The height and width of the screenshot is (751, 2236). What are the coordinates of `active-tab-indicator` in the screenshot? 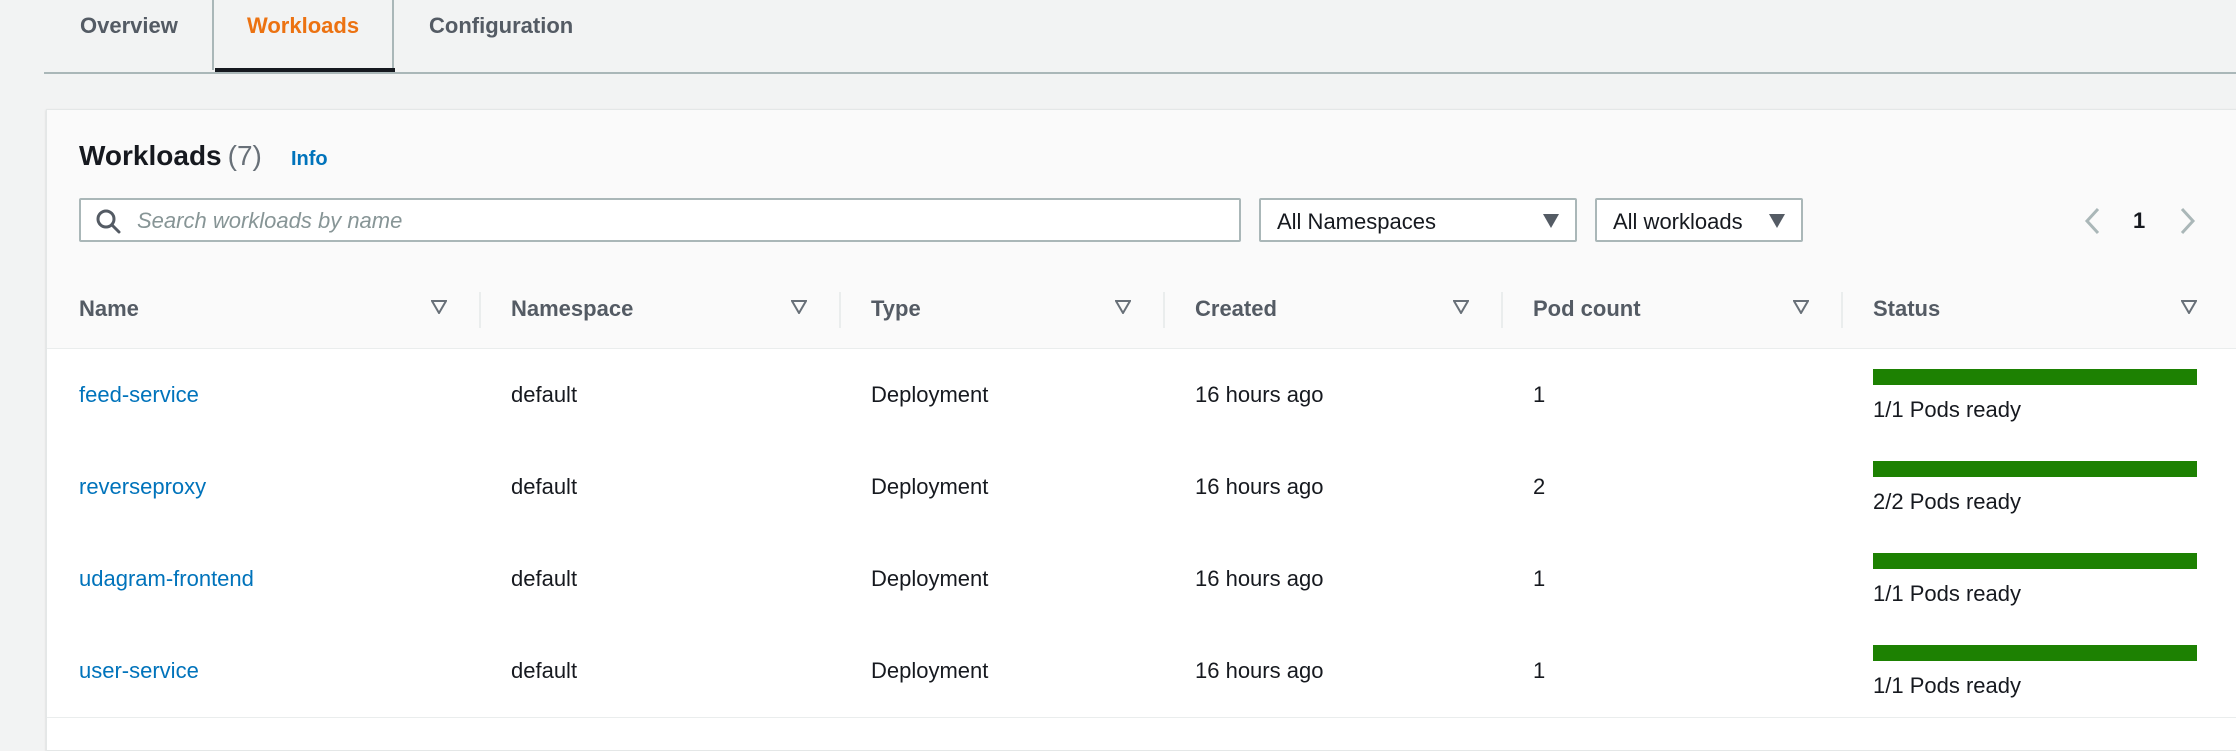 It's located at (305, 70).